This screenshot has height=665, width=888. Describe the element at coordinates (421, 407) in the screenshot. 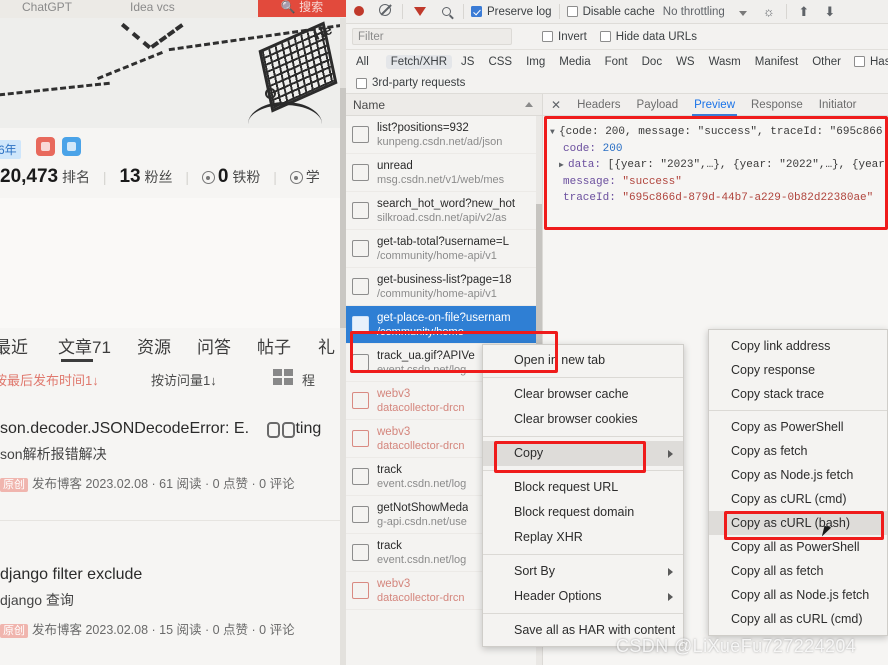

I see `request-url: datacollector-drcn` at that location.